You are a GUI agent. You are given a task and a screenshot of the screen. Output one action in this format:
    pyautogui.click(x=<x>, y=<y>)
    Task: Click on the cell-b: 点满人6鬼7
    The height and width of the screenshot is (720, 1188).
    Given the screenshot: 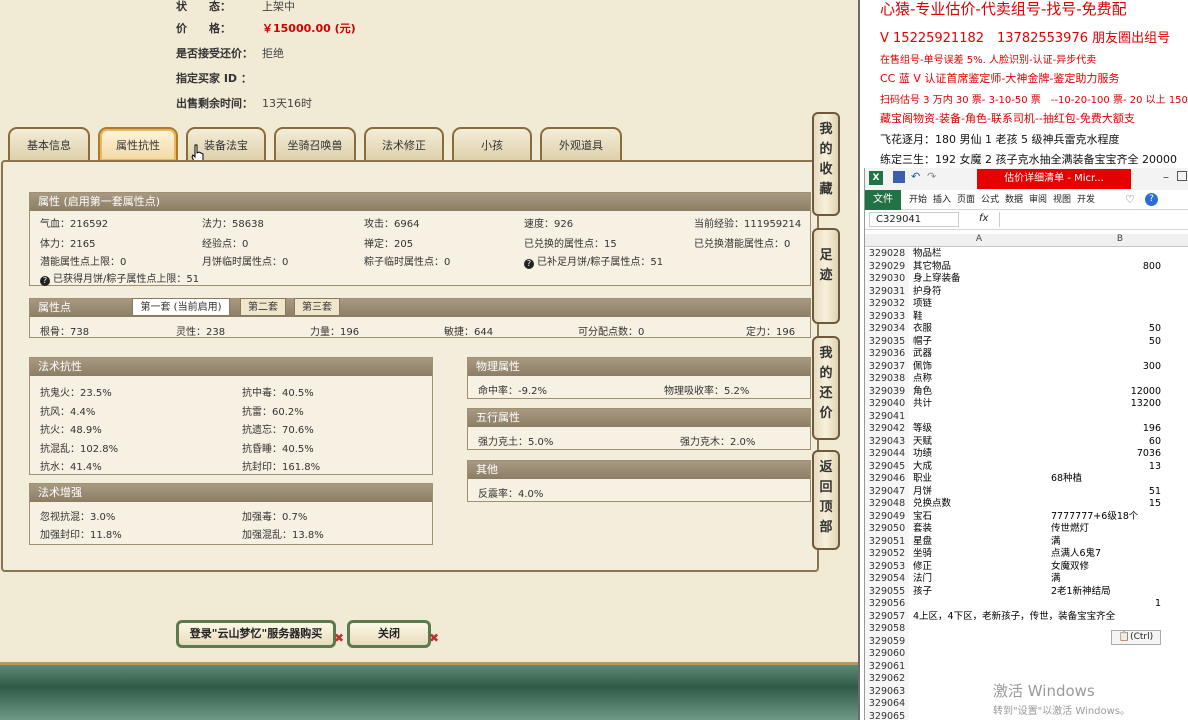 What is the action you would take?
    pyautogui.click(x=1076, y=554)
    